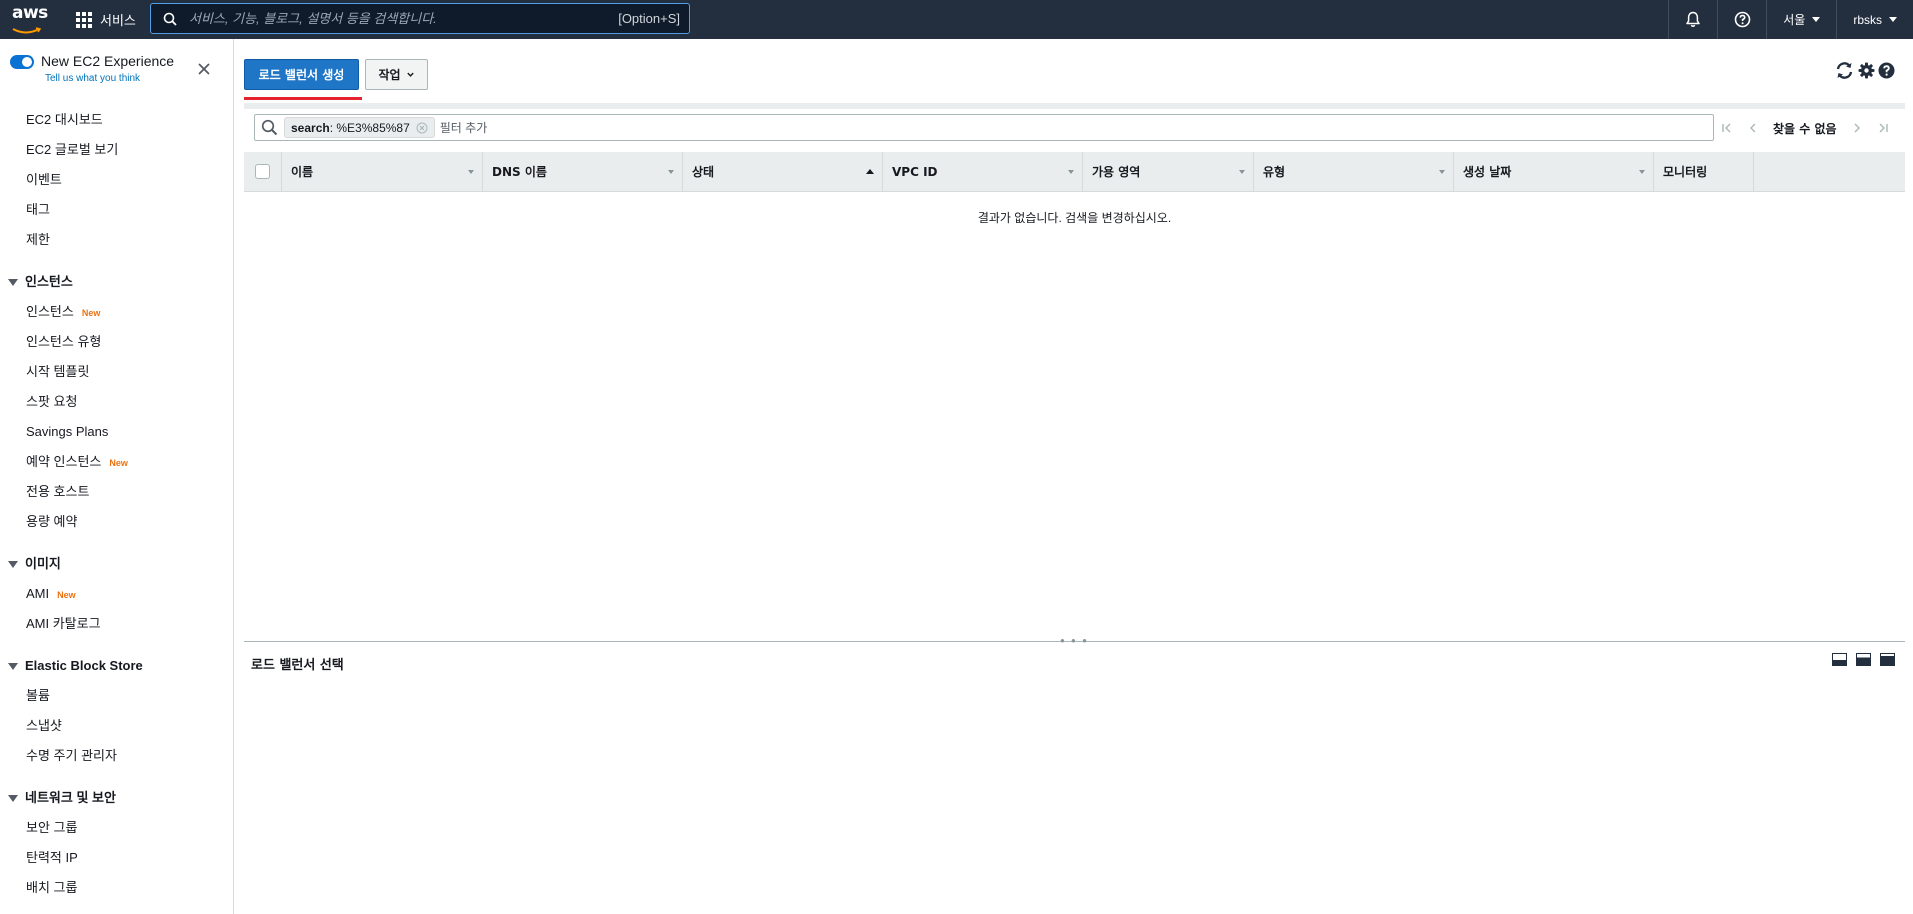 The height and width of the screenshot is (914, 1913). What do you see at coordinates (92, 61) in the screenshot?
I see `new-experience-toggle-row: New EC2 Experience` at bounding box center [92, 61].